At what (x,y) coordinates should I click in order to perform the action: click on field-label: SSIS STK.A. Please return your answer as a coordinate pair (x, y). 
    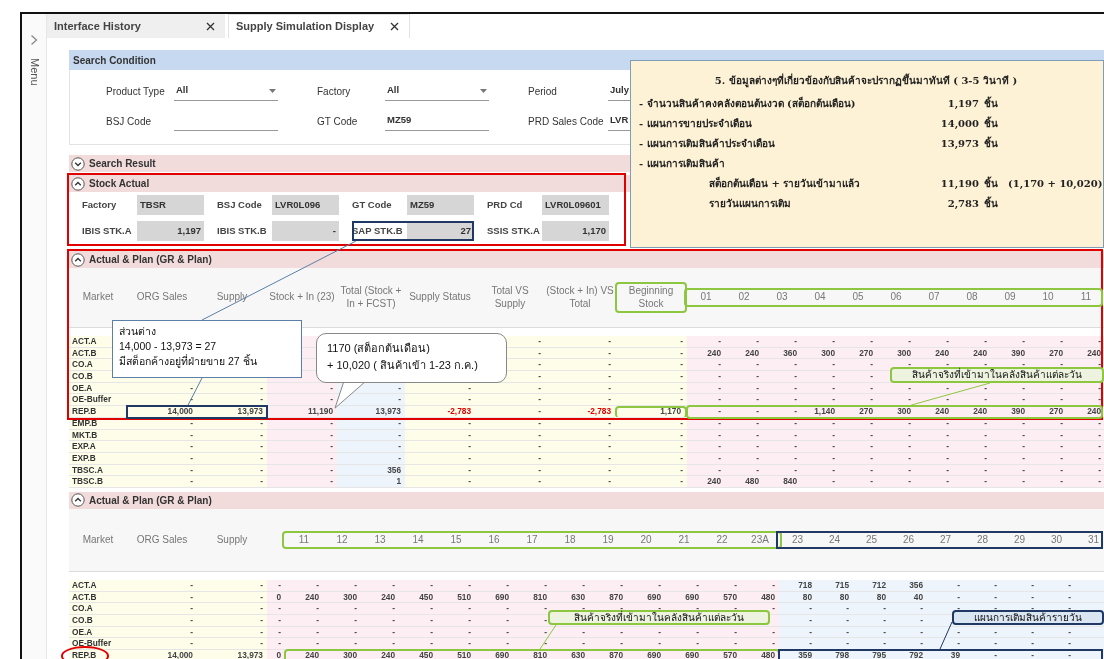
    Looking at the image, I should click on (514, 230).